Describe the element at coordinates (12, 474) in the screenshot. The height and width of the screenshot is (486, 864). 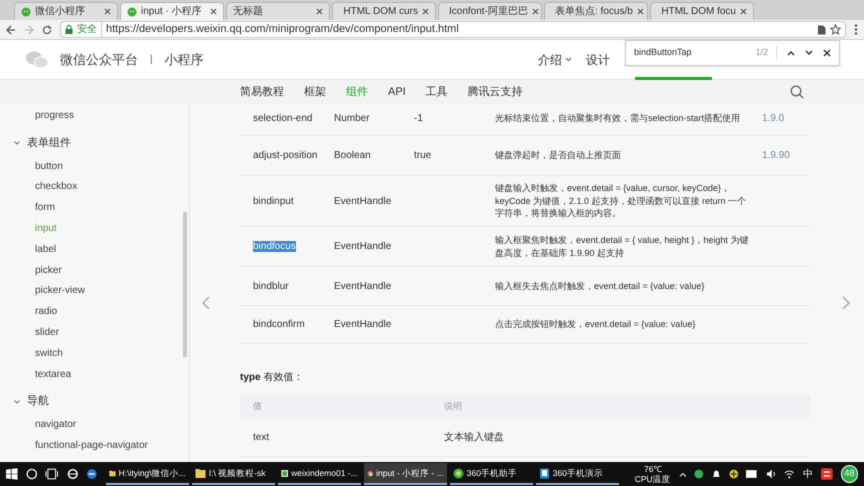
I see `start-icon` at that location.